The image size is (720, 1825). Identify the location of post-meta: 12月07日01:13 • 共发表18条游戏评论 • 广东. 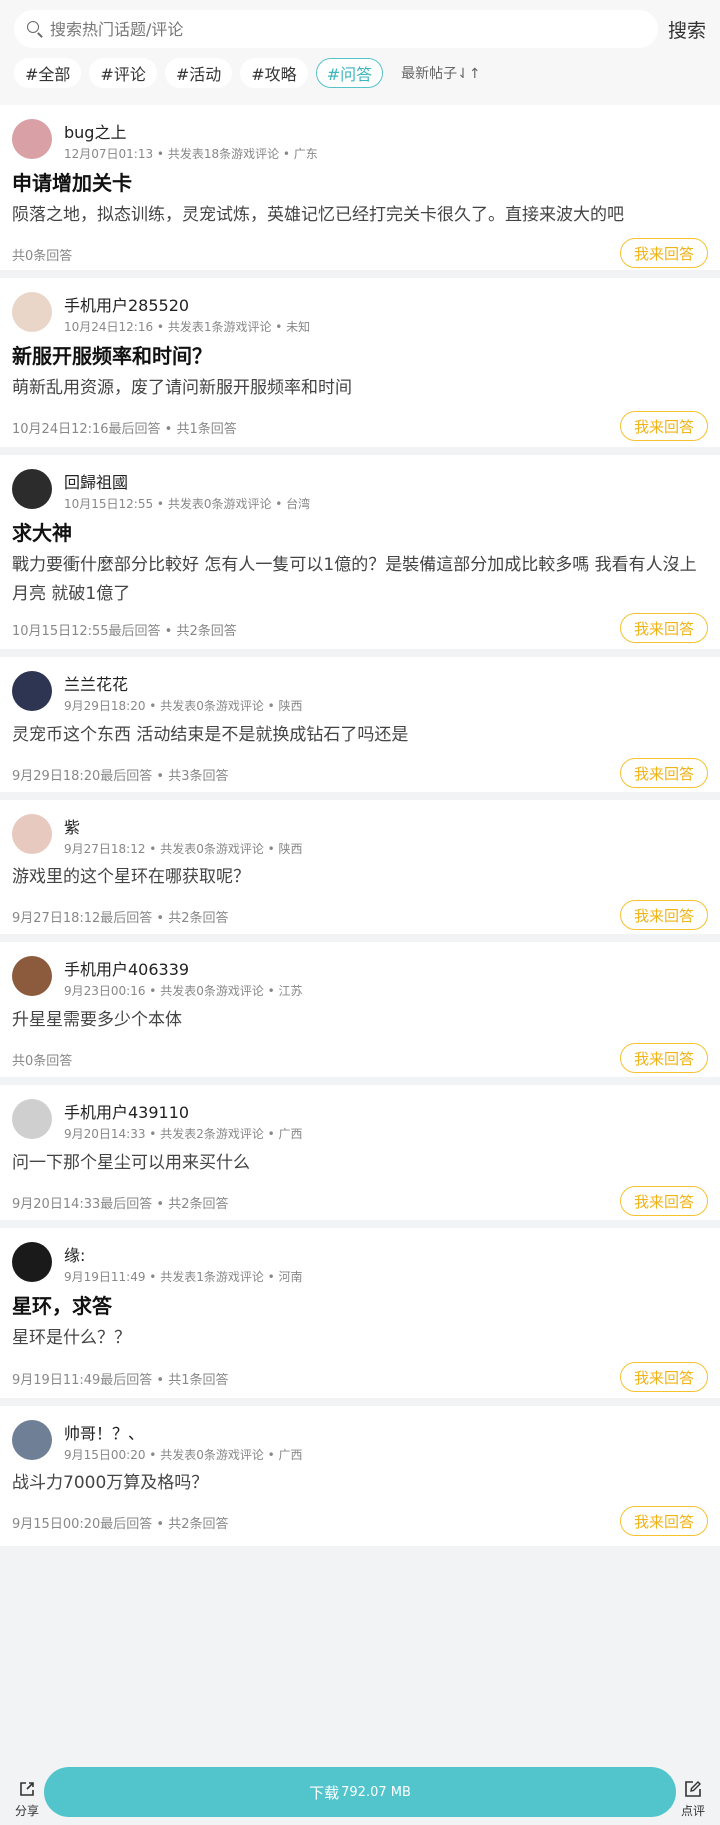
(191, 154).